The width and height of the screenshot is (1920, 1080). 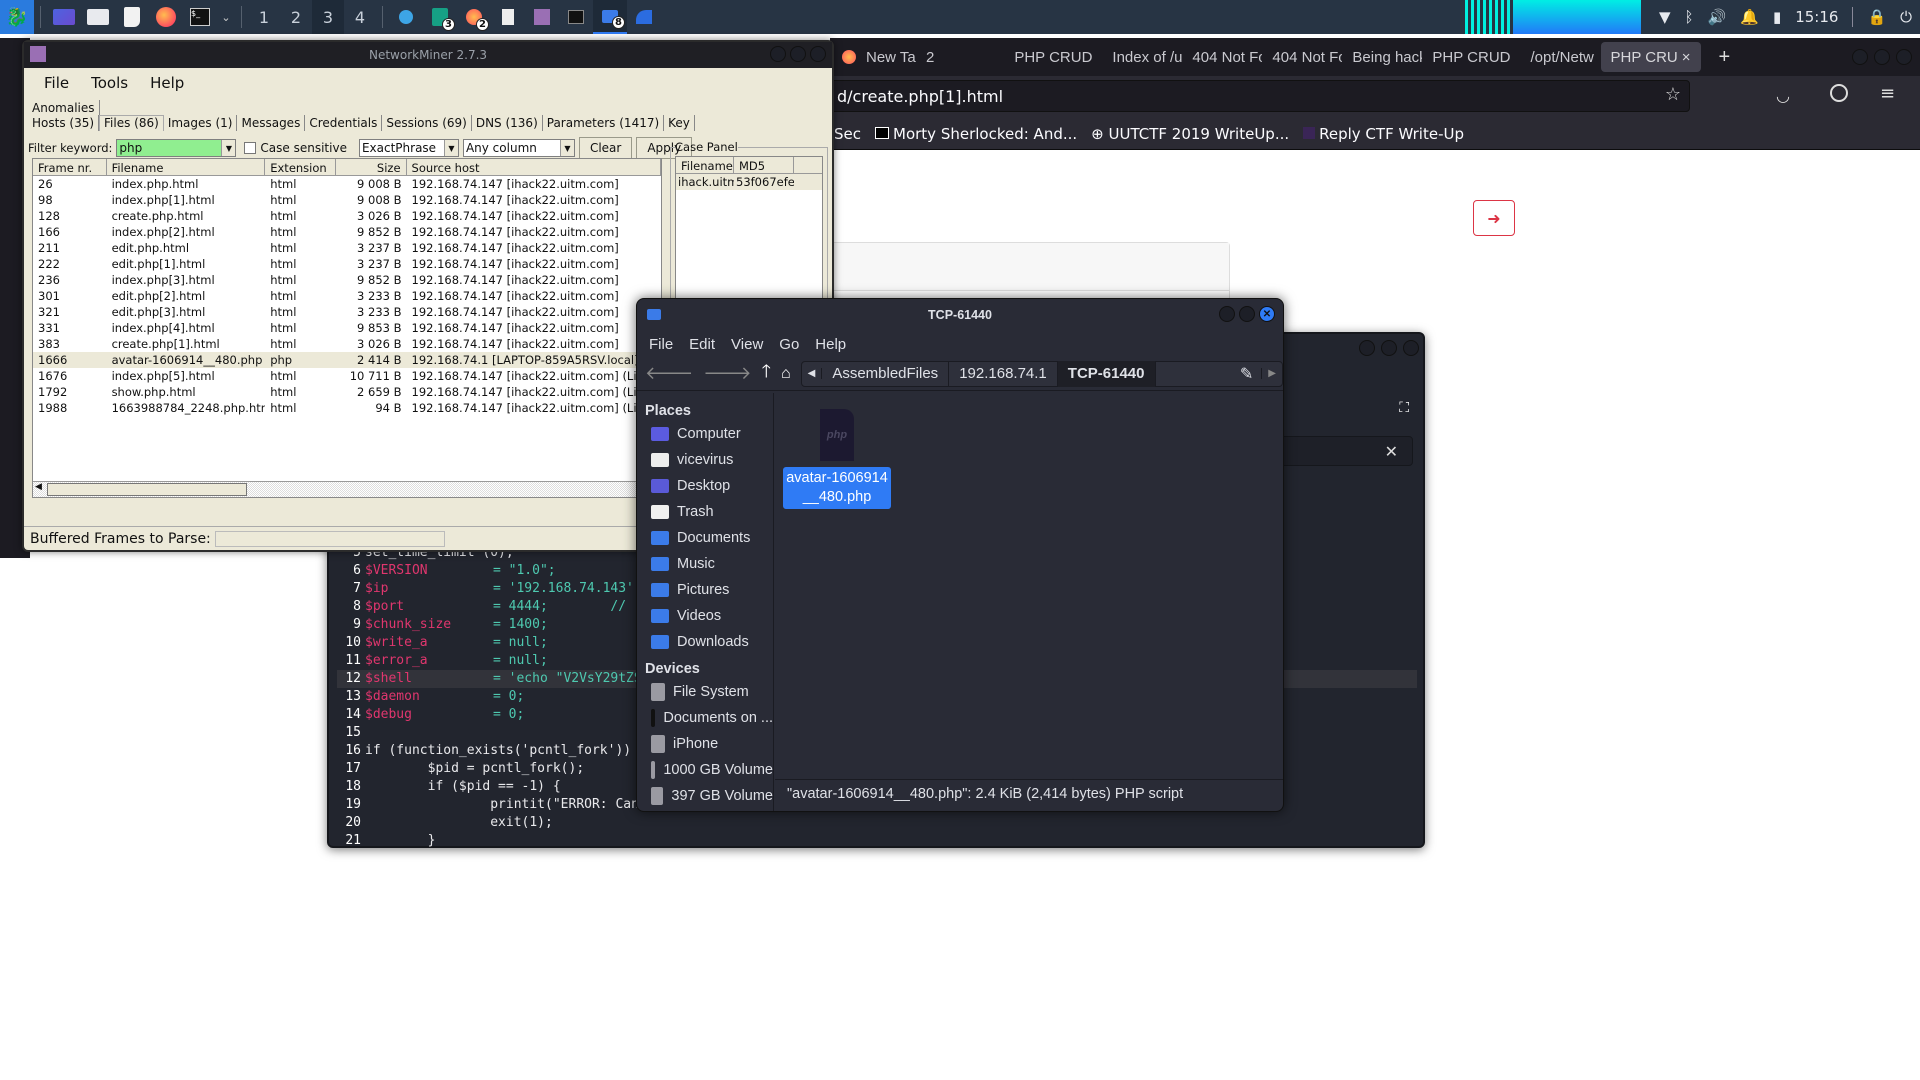 I want to click on col-extension: Extension, so click(x=300, y=167).